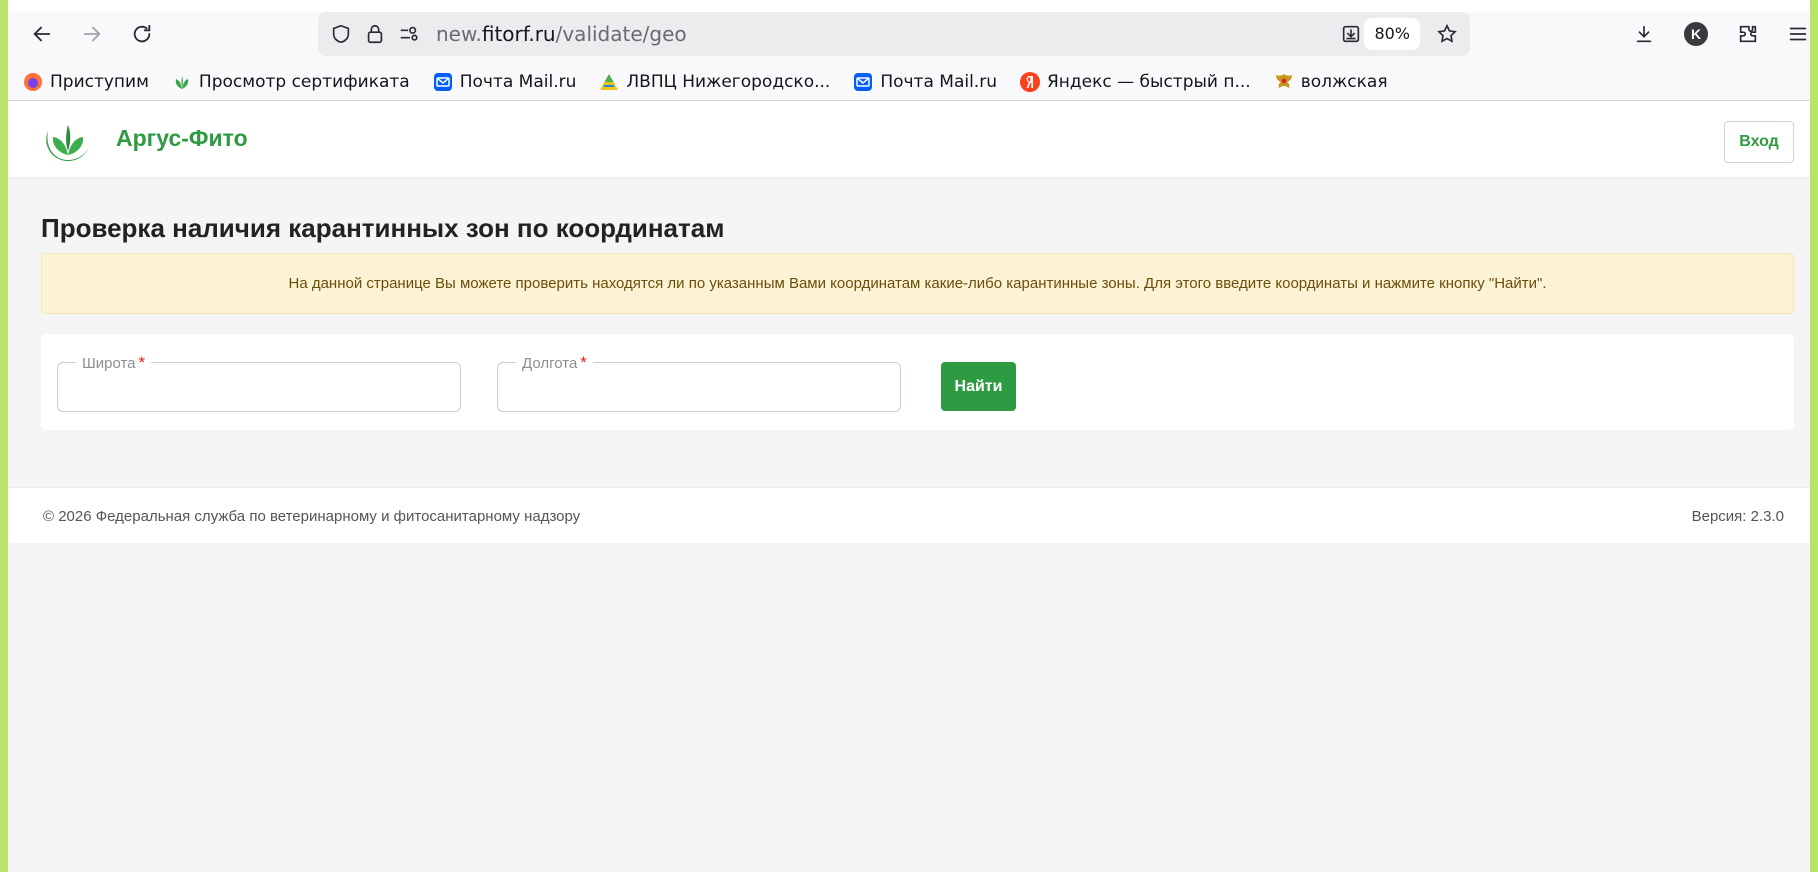 This screenshot has height=872, width=1818. I want to click on save-to-pocket-icon, so click(1351, 34).